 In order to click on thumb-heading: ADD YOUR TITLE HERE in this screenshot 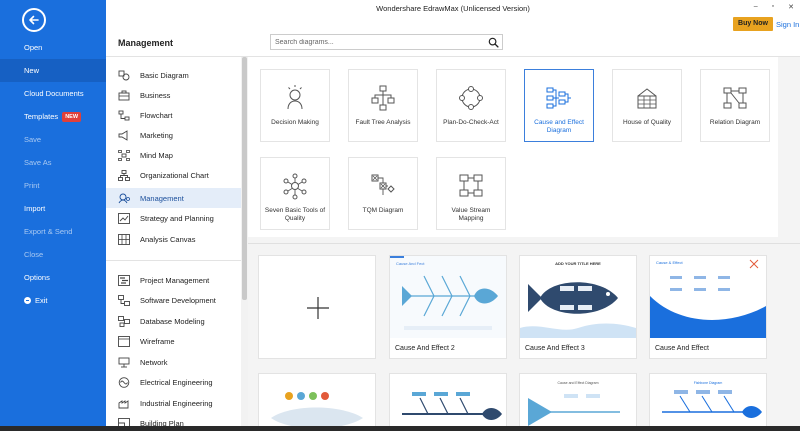, I will do `click(578, 263)`.